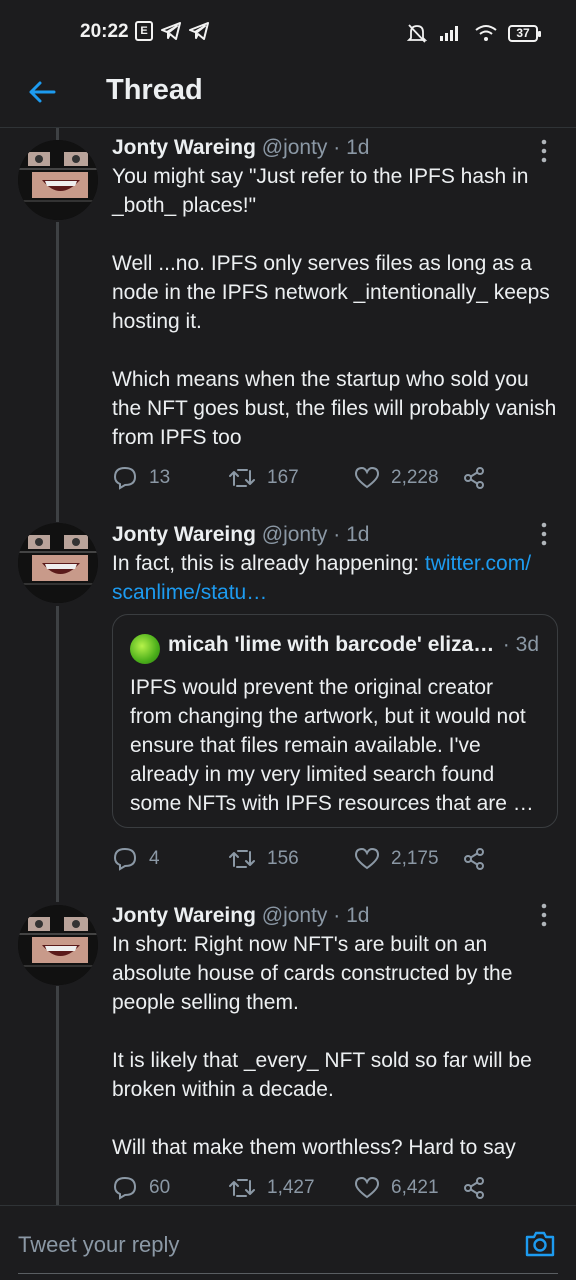 This screenshot has height=1280, width=576. What do you see at coordinates (473, 33) in the screenshot?
I see `status-system-icons: 37` at bounding box center [473, 33].